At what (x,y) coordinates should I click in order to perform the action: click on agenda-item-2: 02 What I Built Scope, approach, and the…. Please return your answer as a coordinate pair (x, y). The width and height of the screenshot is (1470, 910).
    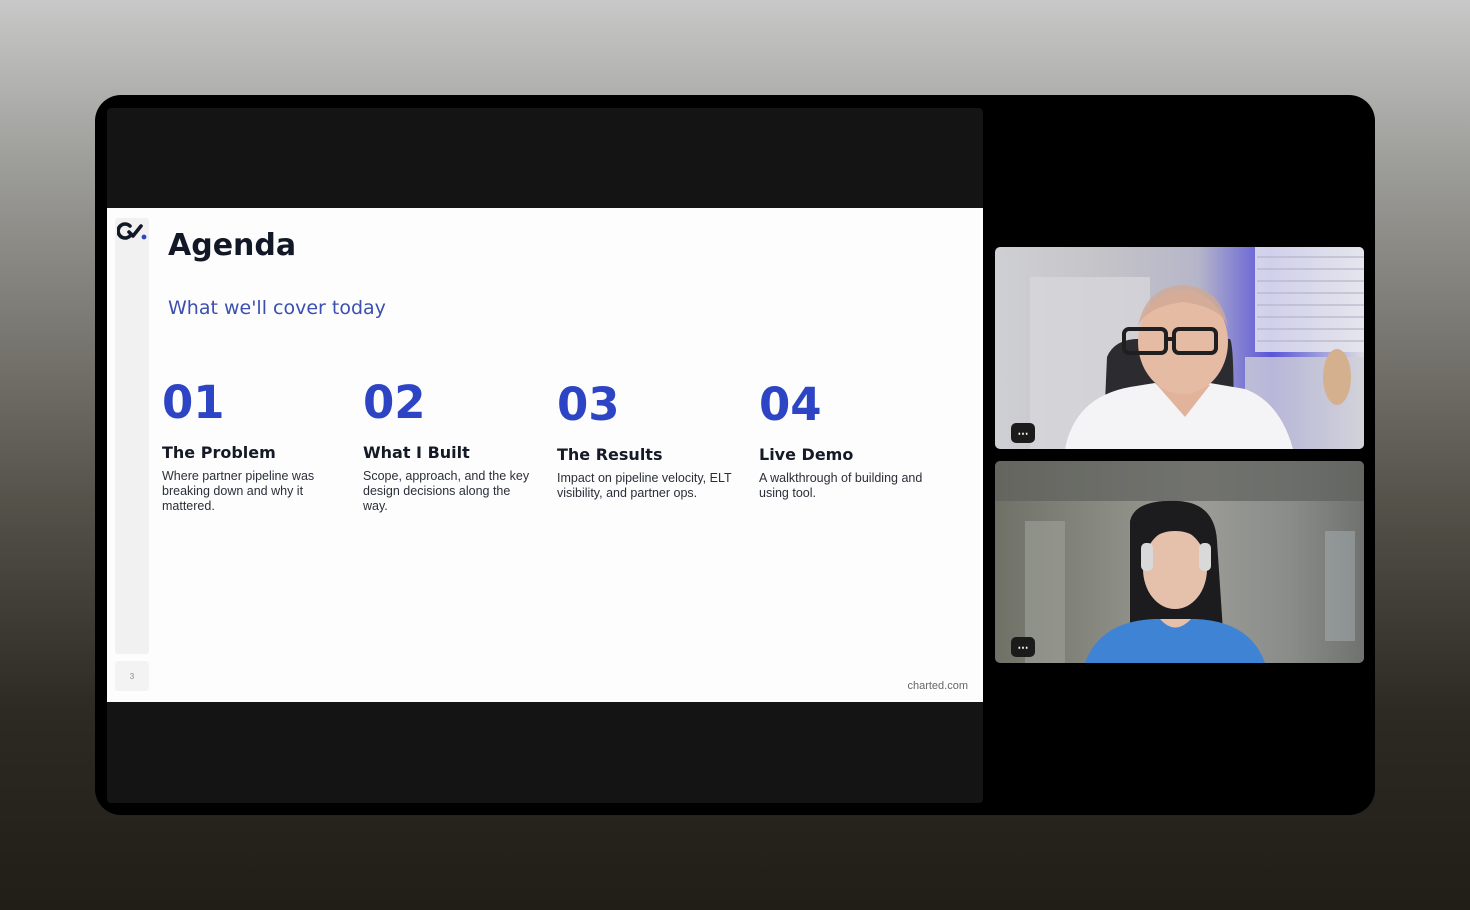
    Looking at the image, I should click on (448, 447).